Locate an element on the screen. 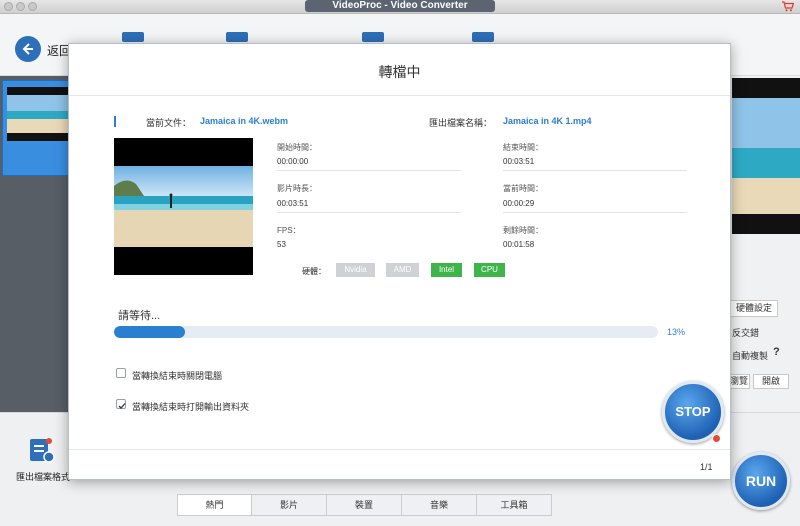 The image size is (800, 526). effects-tool-icon is located at coordinates (373, 37).